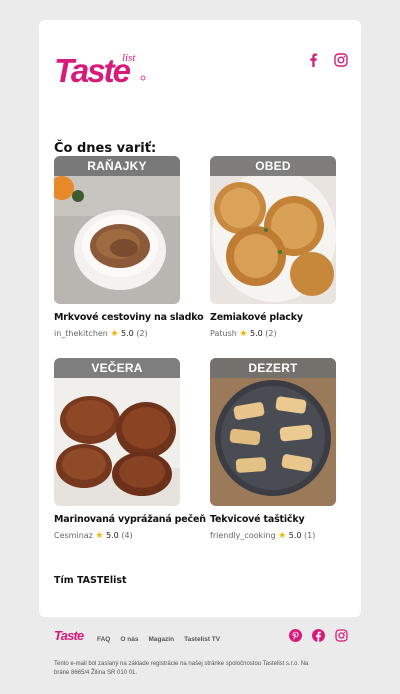 The height and width of the screenshot is (694, 400). What do you see at coordinates (295, 635) in the screenshot?
I see `pinterest-icon` at bounding box center [295, 635].